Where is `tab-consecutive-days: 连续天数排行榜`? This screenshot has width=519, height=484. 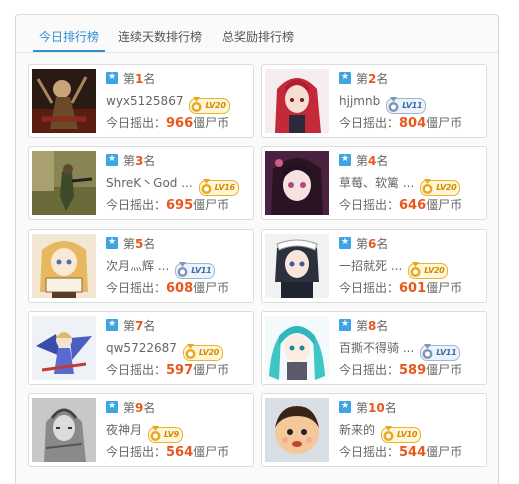
tab-consecutive-days: 连续天数排行榜 is located at coordinates (160, 33).